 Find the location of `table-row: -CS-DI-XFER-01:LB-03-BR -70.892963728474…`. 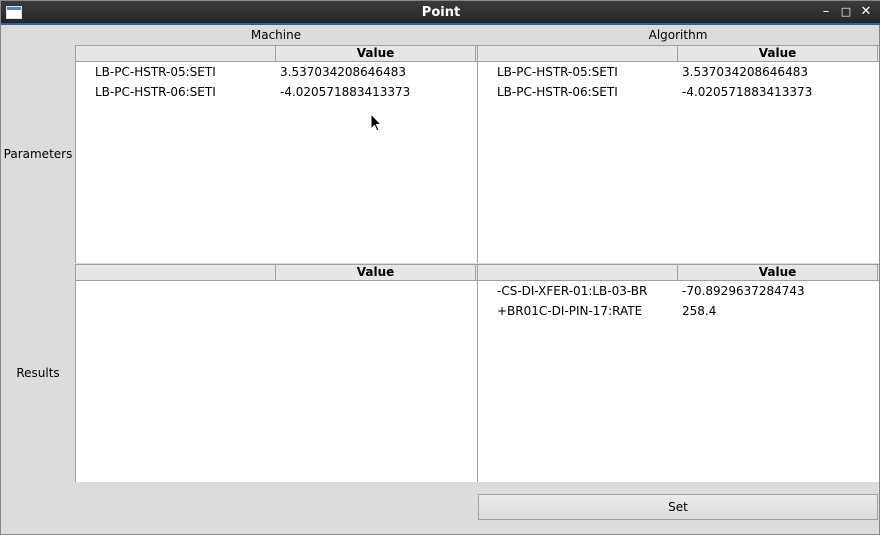

table-row: -CS-DI-XFER-01:LB-03-BR -70.892963728474… is located at coordinates (678, 291).